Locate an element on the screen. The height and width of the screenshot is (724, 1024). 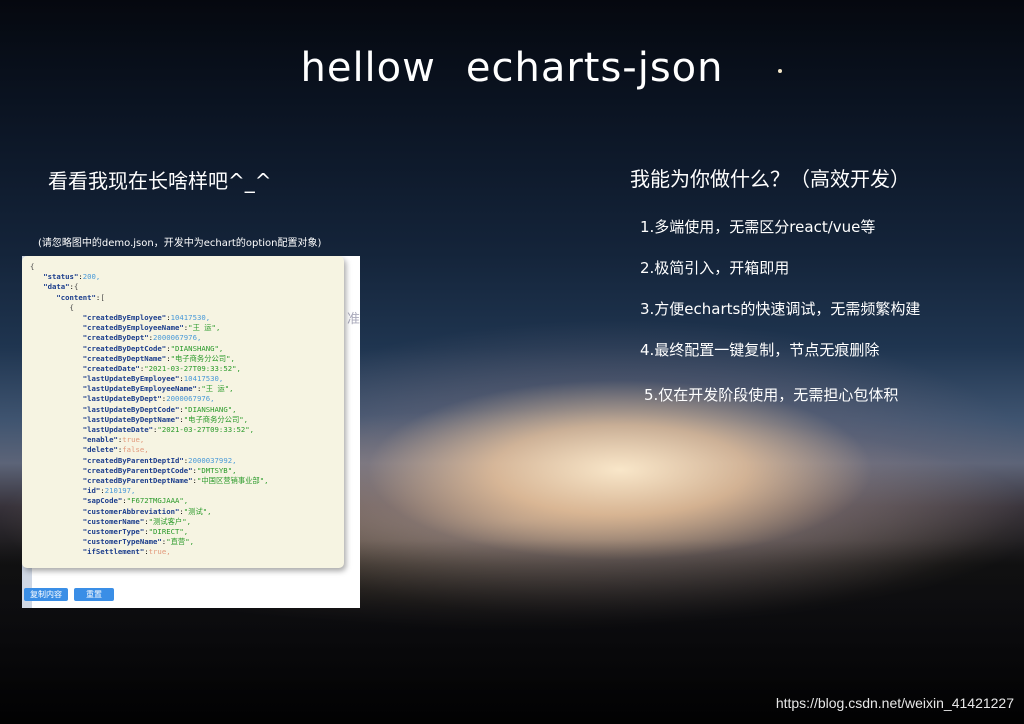
json-key: "status" is located at coordinates (61, 277).